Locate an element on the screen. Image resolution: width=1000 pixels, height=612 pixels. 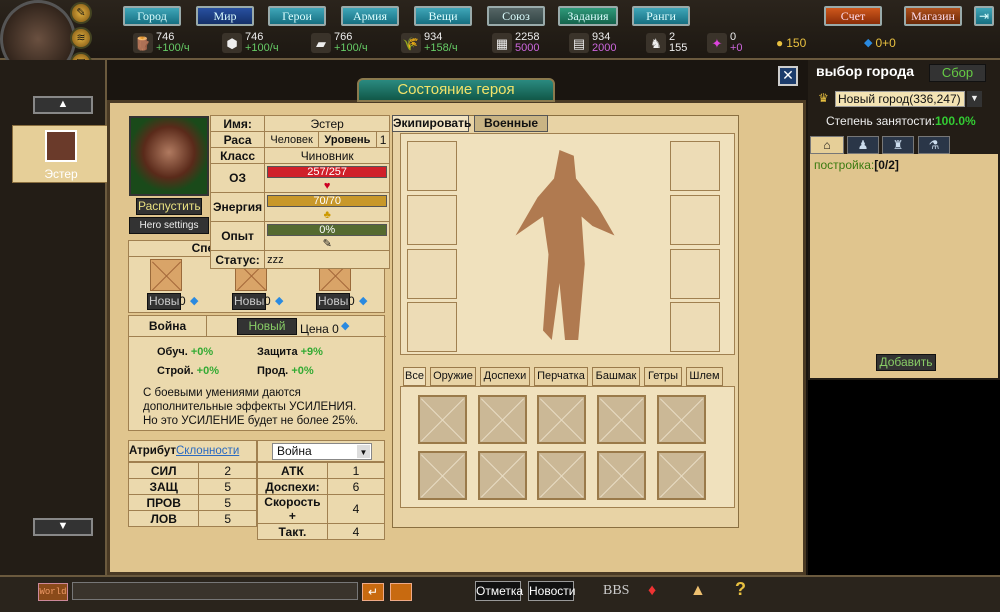
filter-gloves: Перчатка is located at coordinates (561, 376).